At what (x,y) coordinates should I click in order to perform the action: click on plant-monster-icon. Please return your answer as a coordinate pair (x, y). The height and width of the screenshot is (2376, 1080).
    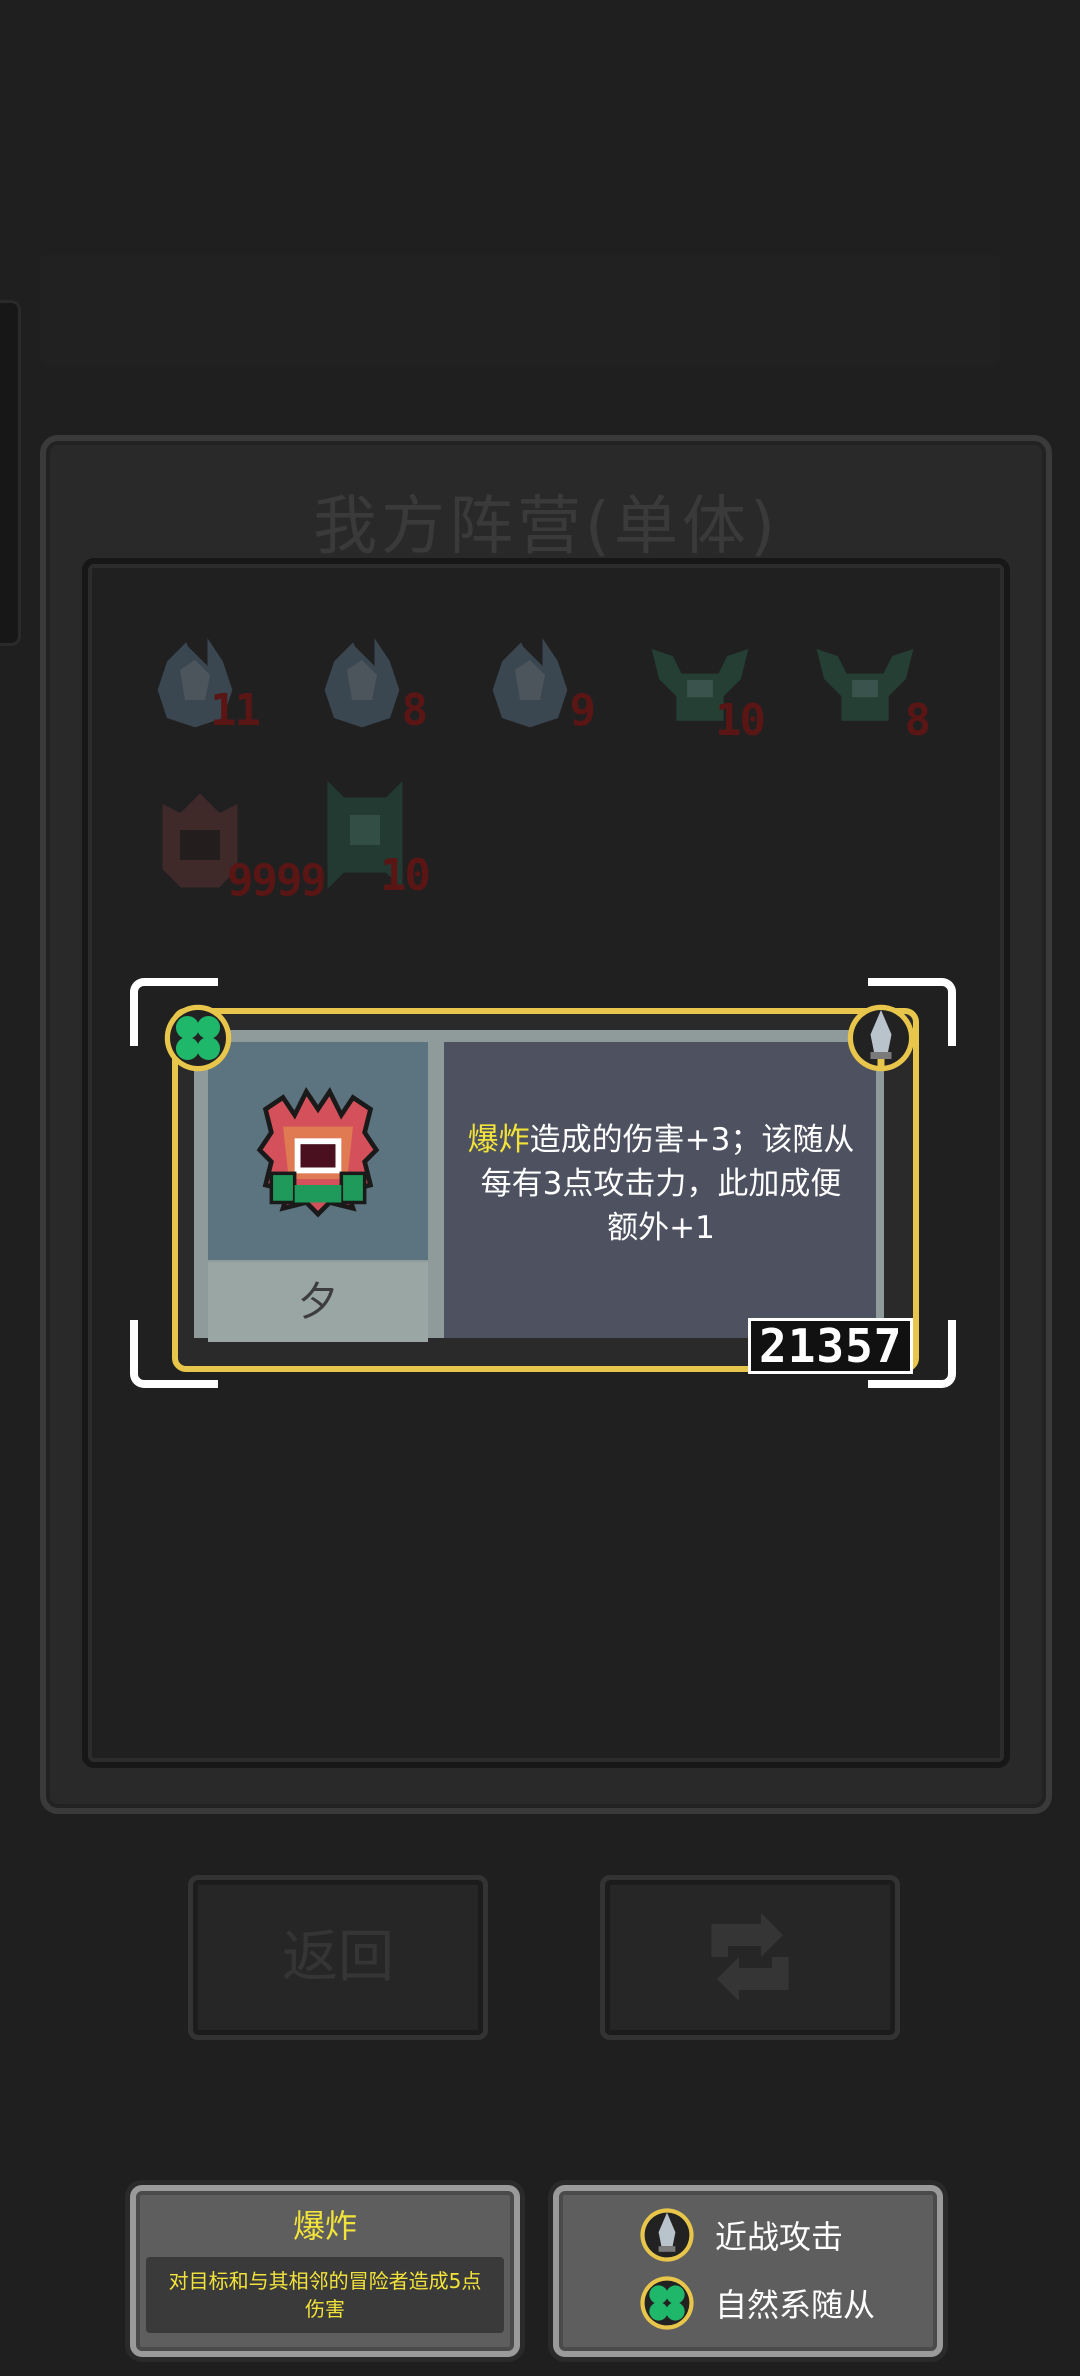
    Looking at the image, I should click on (318, 1152).